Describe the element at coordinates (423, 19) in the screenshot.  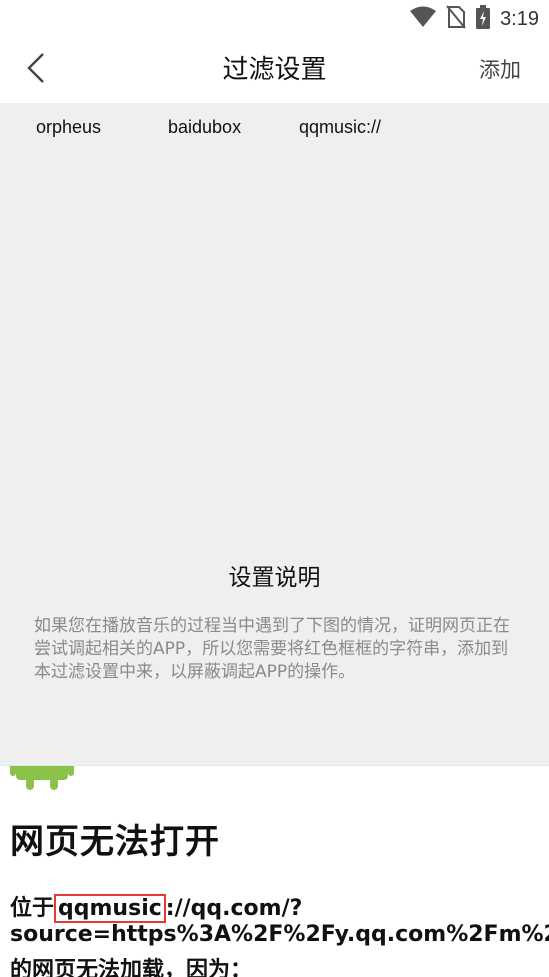
I see `wifi-icon` at that location.